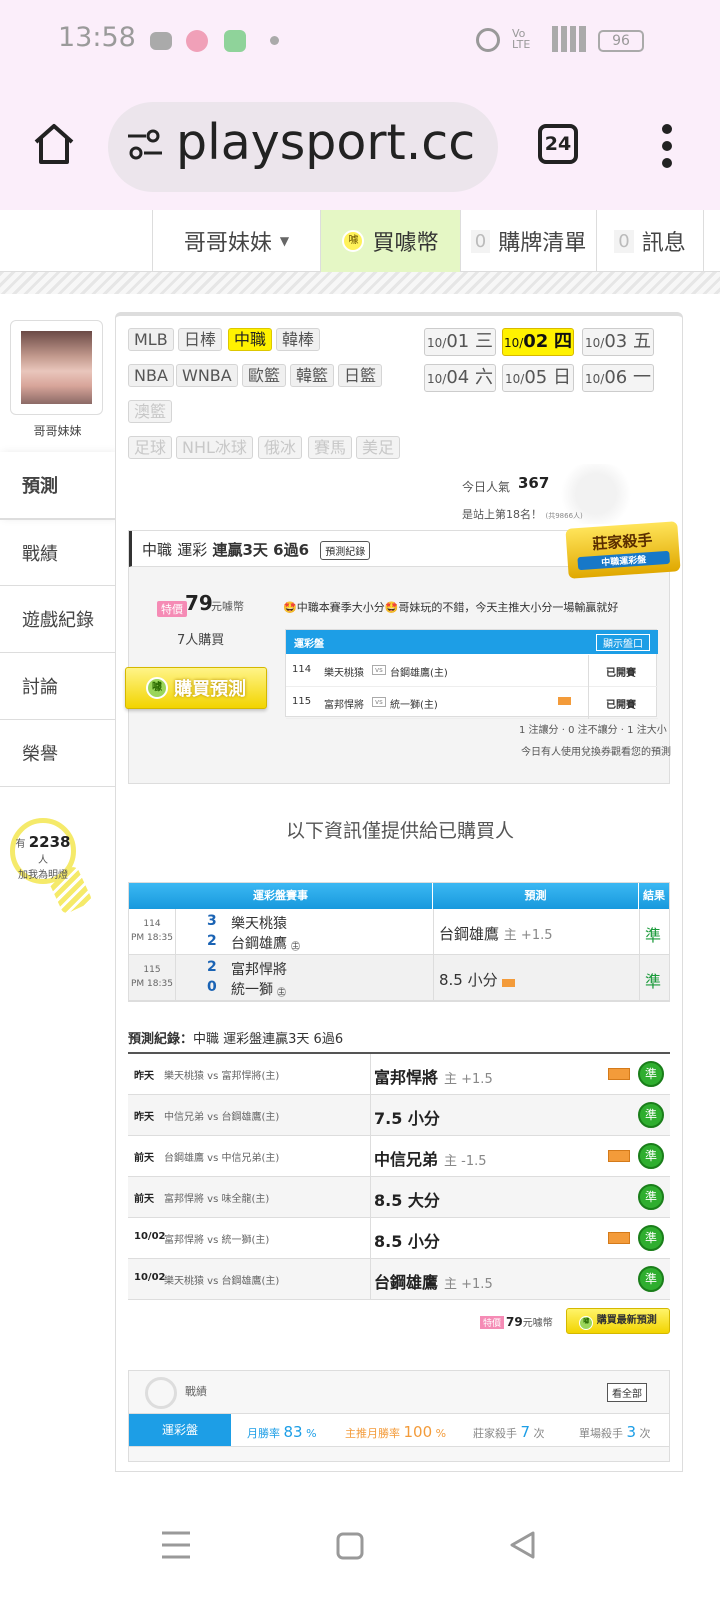  Describe the element at coordinates (280, 447) in the screenshot. I see `league-khl: 俄冰` at that location.